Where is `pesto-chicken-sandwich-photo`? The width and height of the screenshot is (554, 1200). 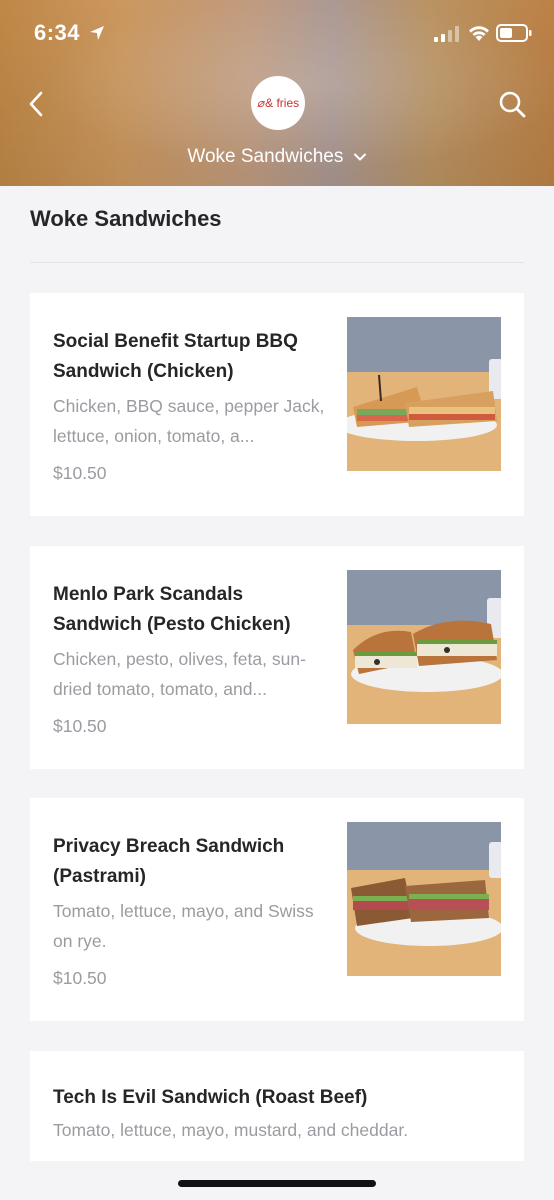 pesto-chicken-sandwich-photo is located at coordinates (424, 647).